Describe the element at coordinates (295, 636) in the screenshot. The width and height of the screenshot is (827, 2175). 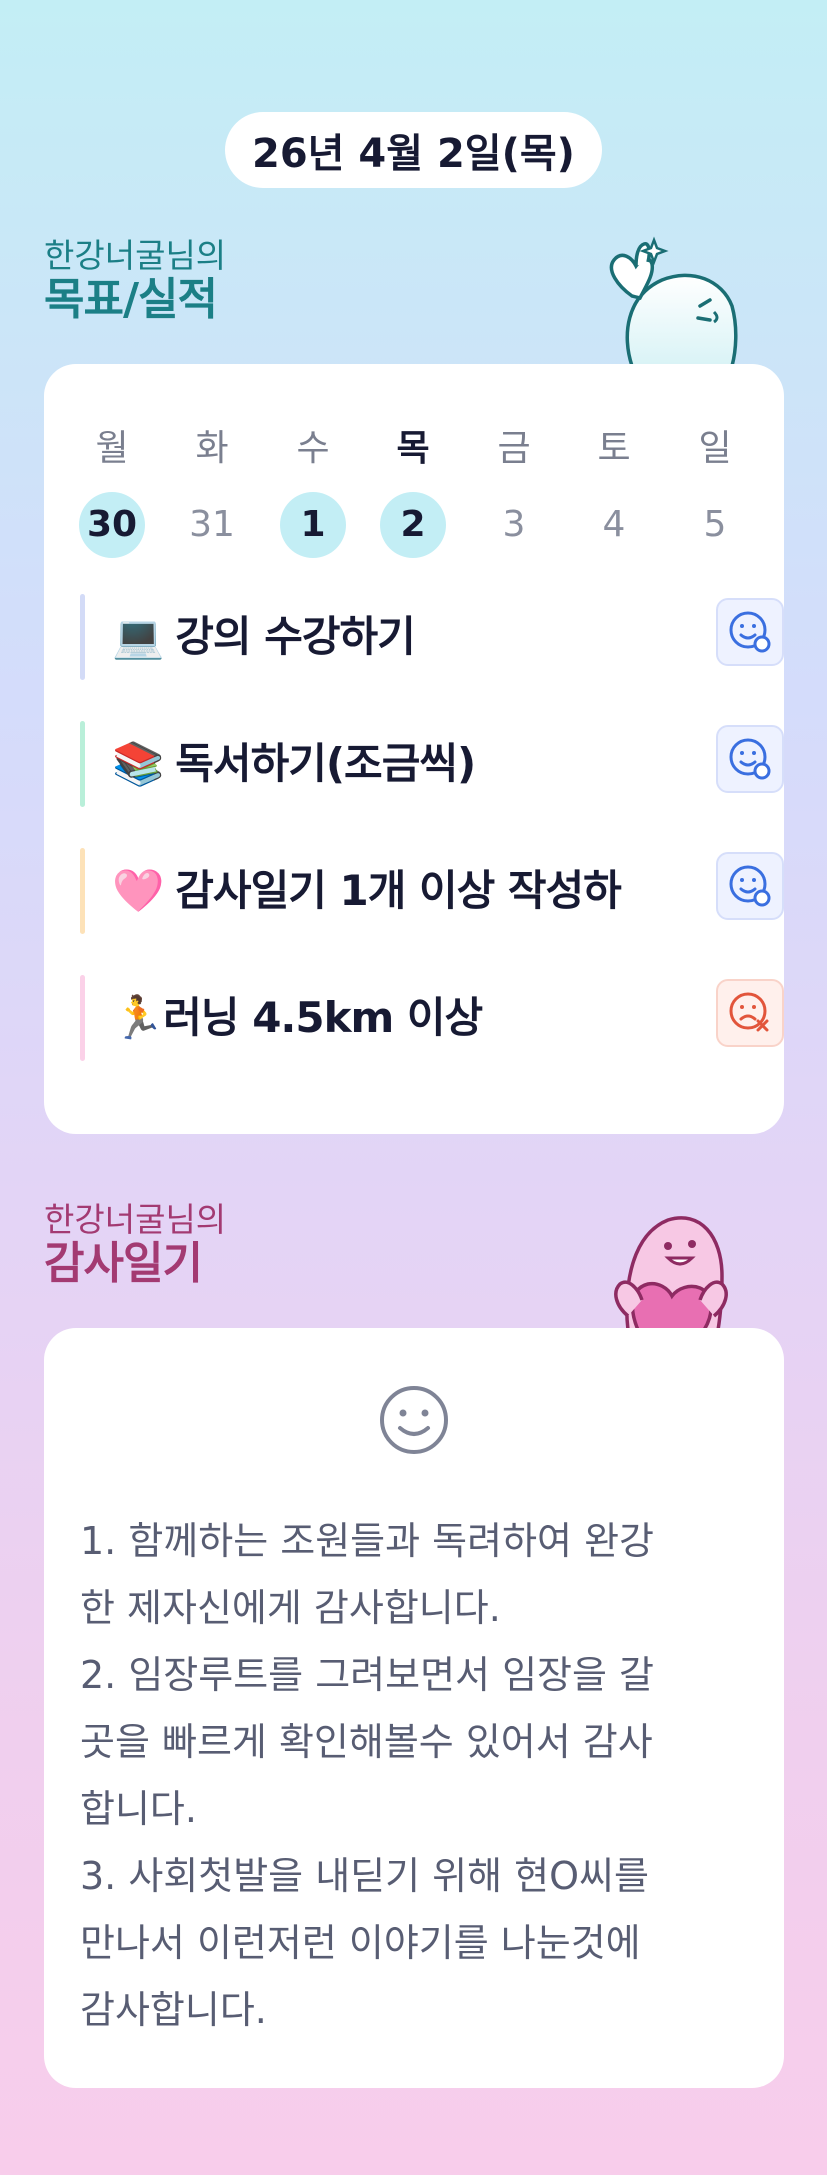
I see `goal-label: 강의 수강하기` at that location.